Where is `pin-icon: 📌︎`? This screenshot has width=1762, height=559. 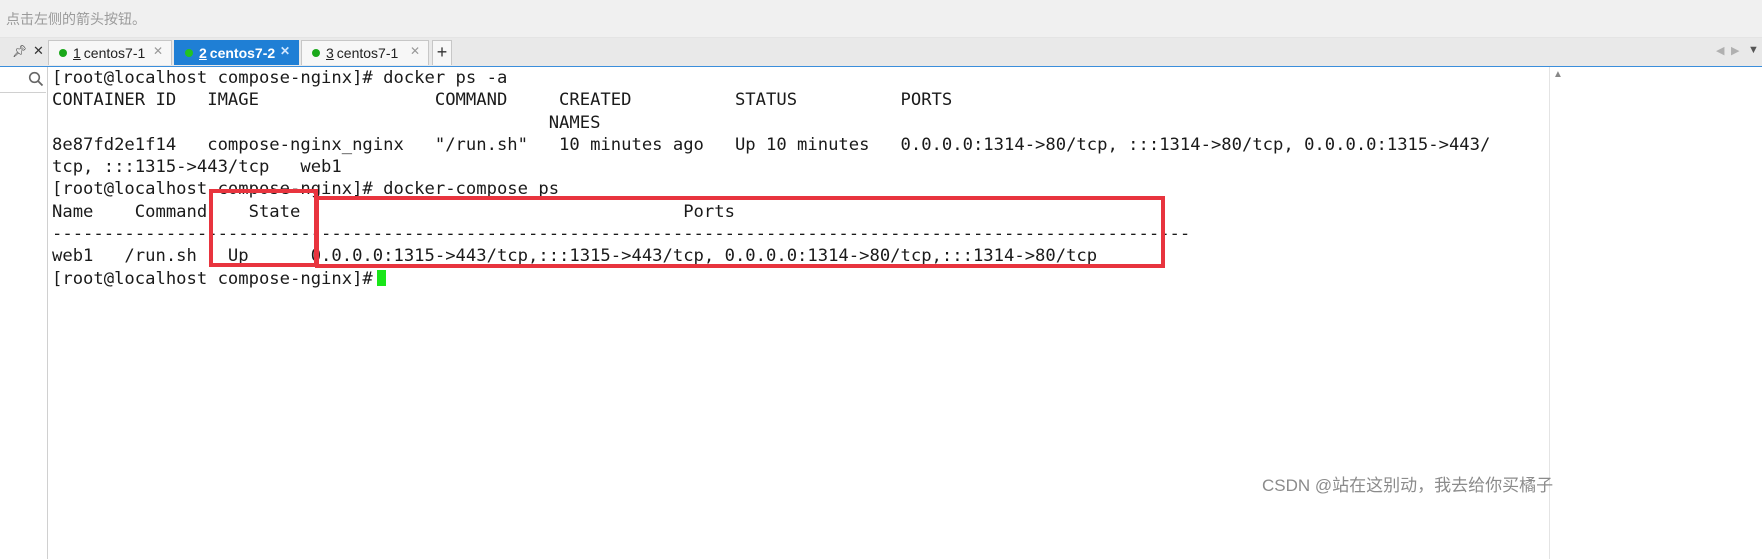
pin-icon: 📌︎ is located at coordinates (19, 51).